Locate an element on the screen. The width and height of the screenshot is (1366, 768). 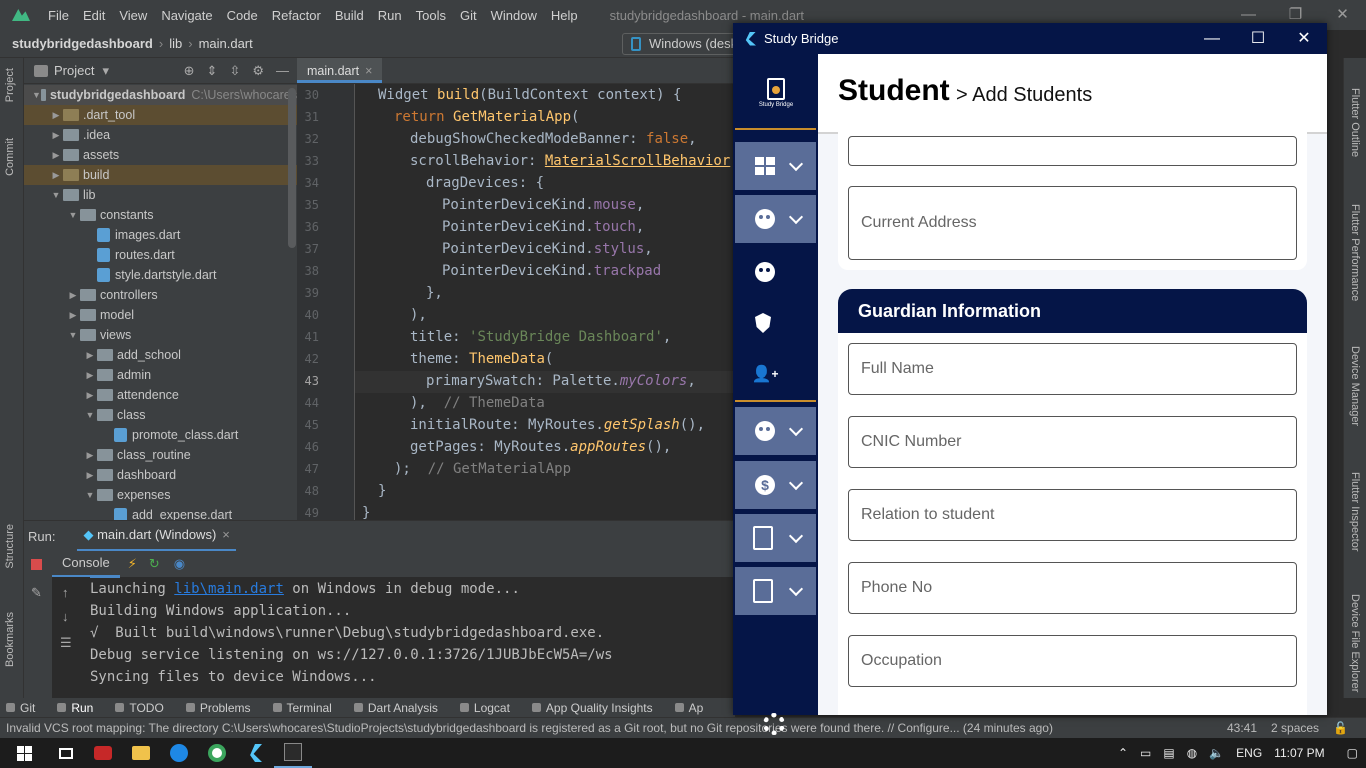
menu-navigate: Navigate is located at coordinates (186, 15).